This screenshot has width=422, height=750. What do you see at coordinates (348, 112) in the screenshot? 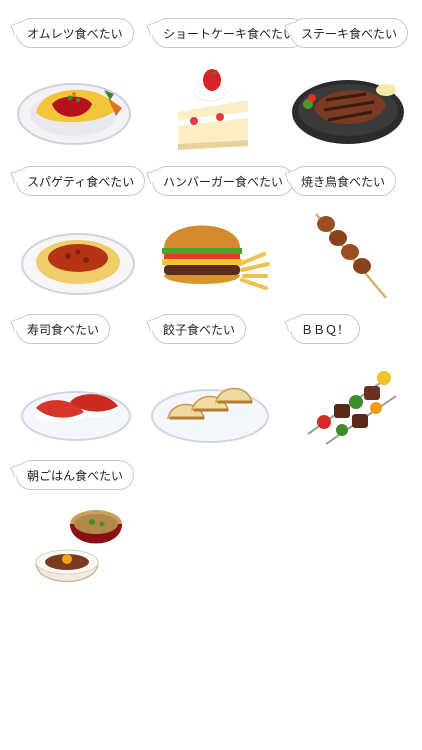
I see `steak-icon` at bounding box center [348, 112].